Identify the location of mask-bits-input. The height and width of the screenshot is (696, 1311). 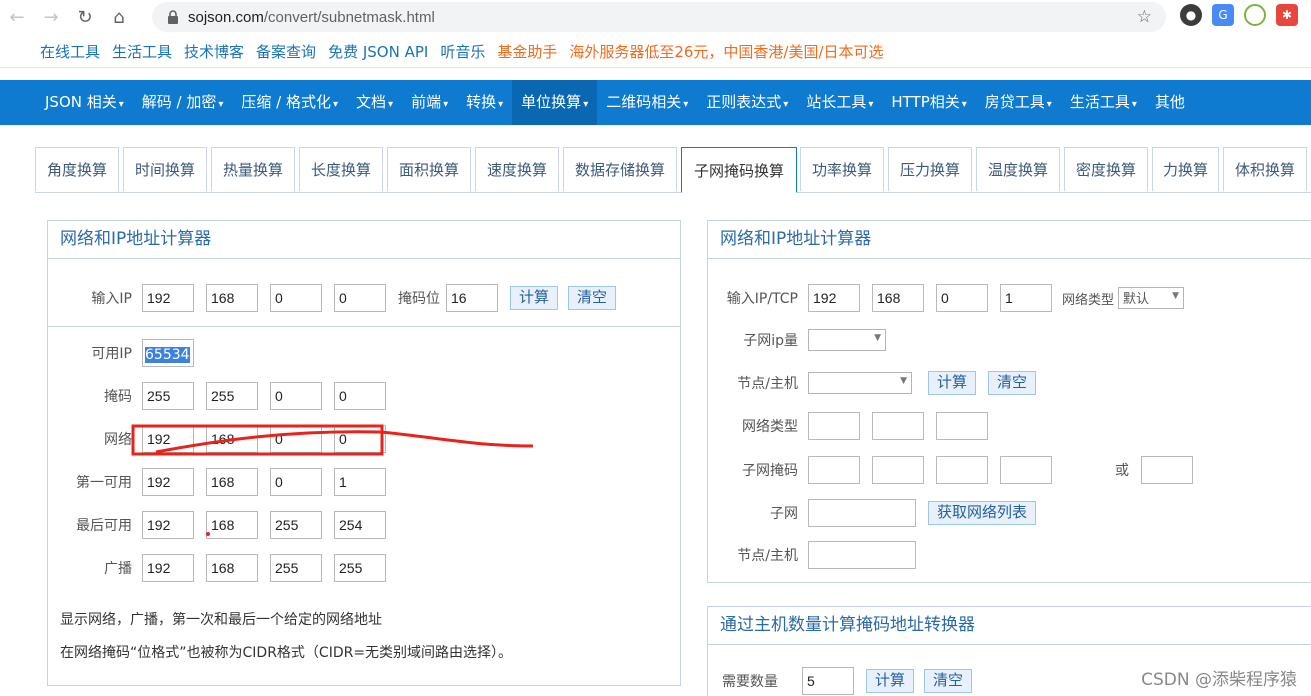
(472, 298).